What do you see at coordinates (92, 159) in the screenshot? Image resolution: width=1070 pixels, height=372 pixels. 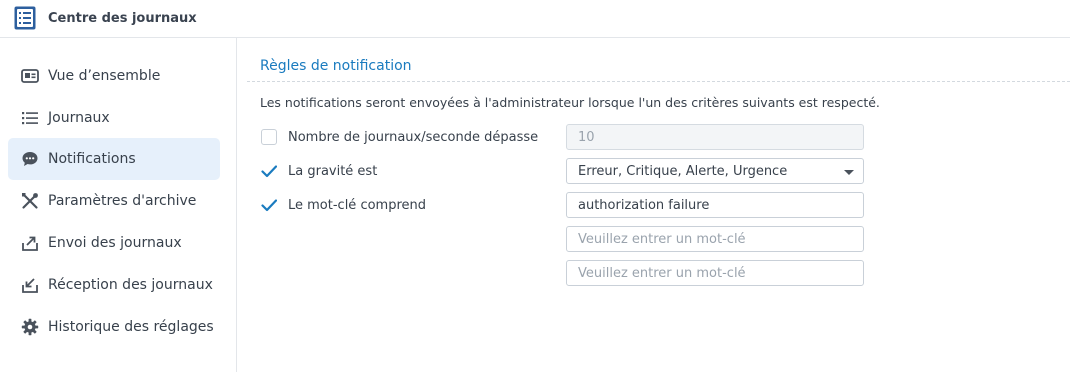 I see `sidebar-item-label: Notifications` at bounding box center [92, 159].